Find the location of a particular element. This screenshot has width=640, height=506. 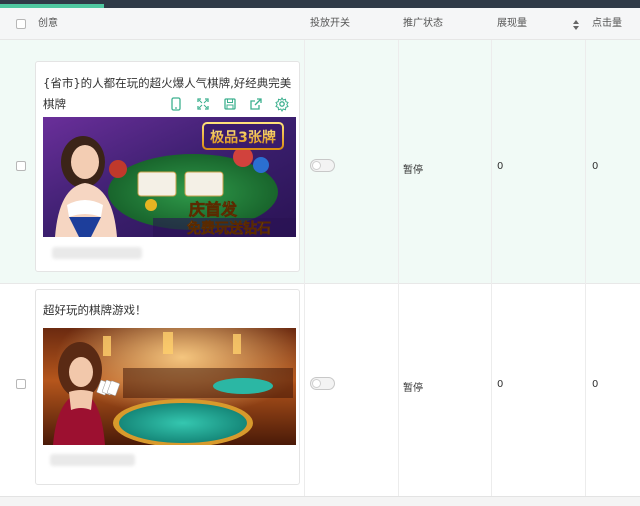

table-header: 创意 投放开关 推广状态 展现量 点击量 is located at coordinates (320, 24).